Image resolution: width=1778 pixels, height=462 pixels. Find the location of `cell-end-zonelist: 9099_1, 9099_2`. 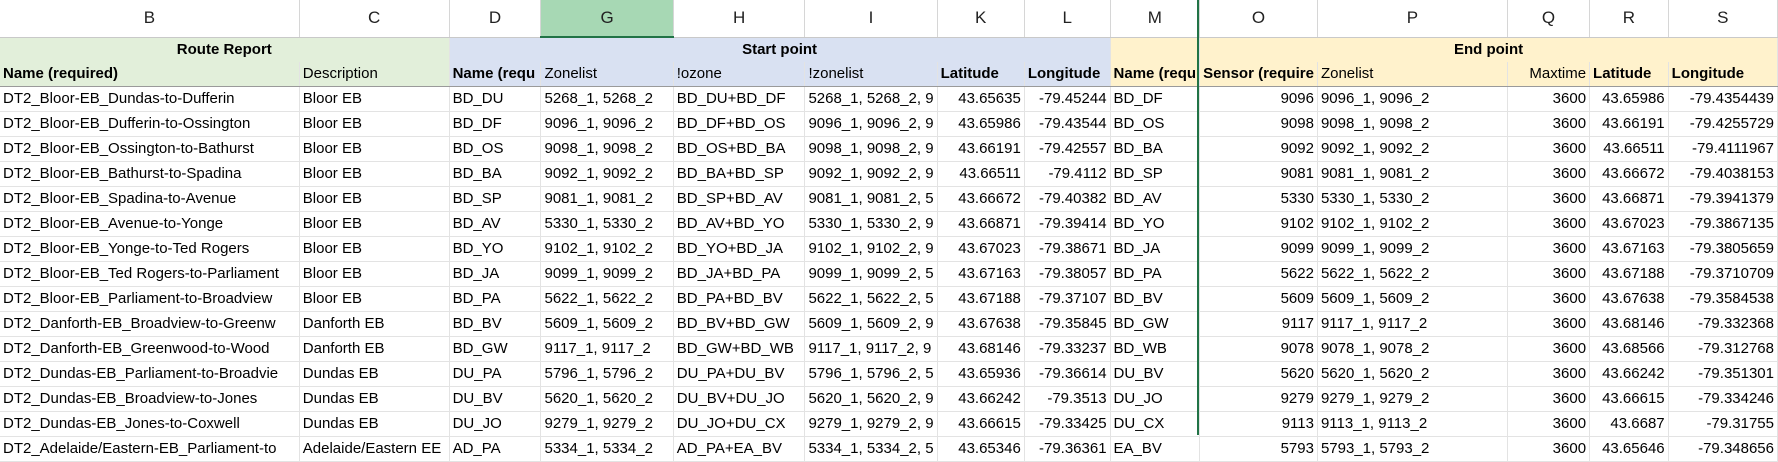

cell-end-zonelist: 9099_1, 9099_2 is located at coordinates (1412, 249).